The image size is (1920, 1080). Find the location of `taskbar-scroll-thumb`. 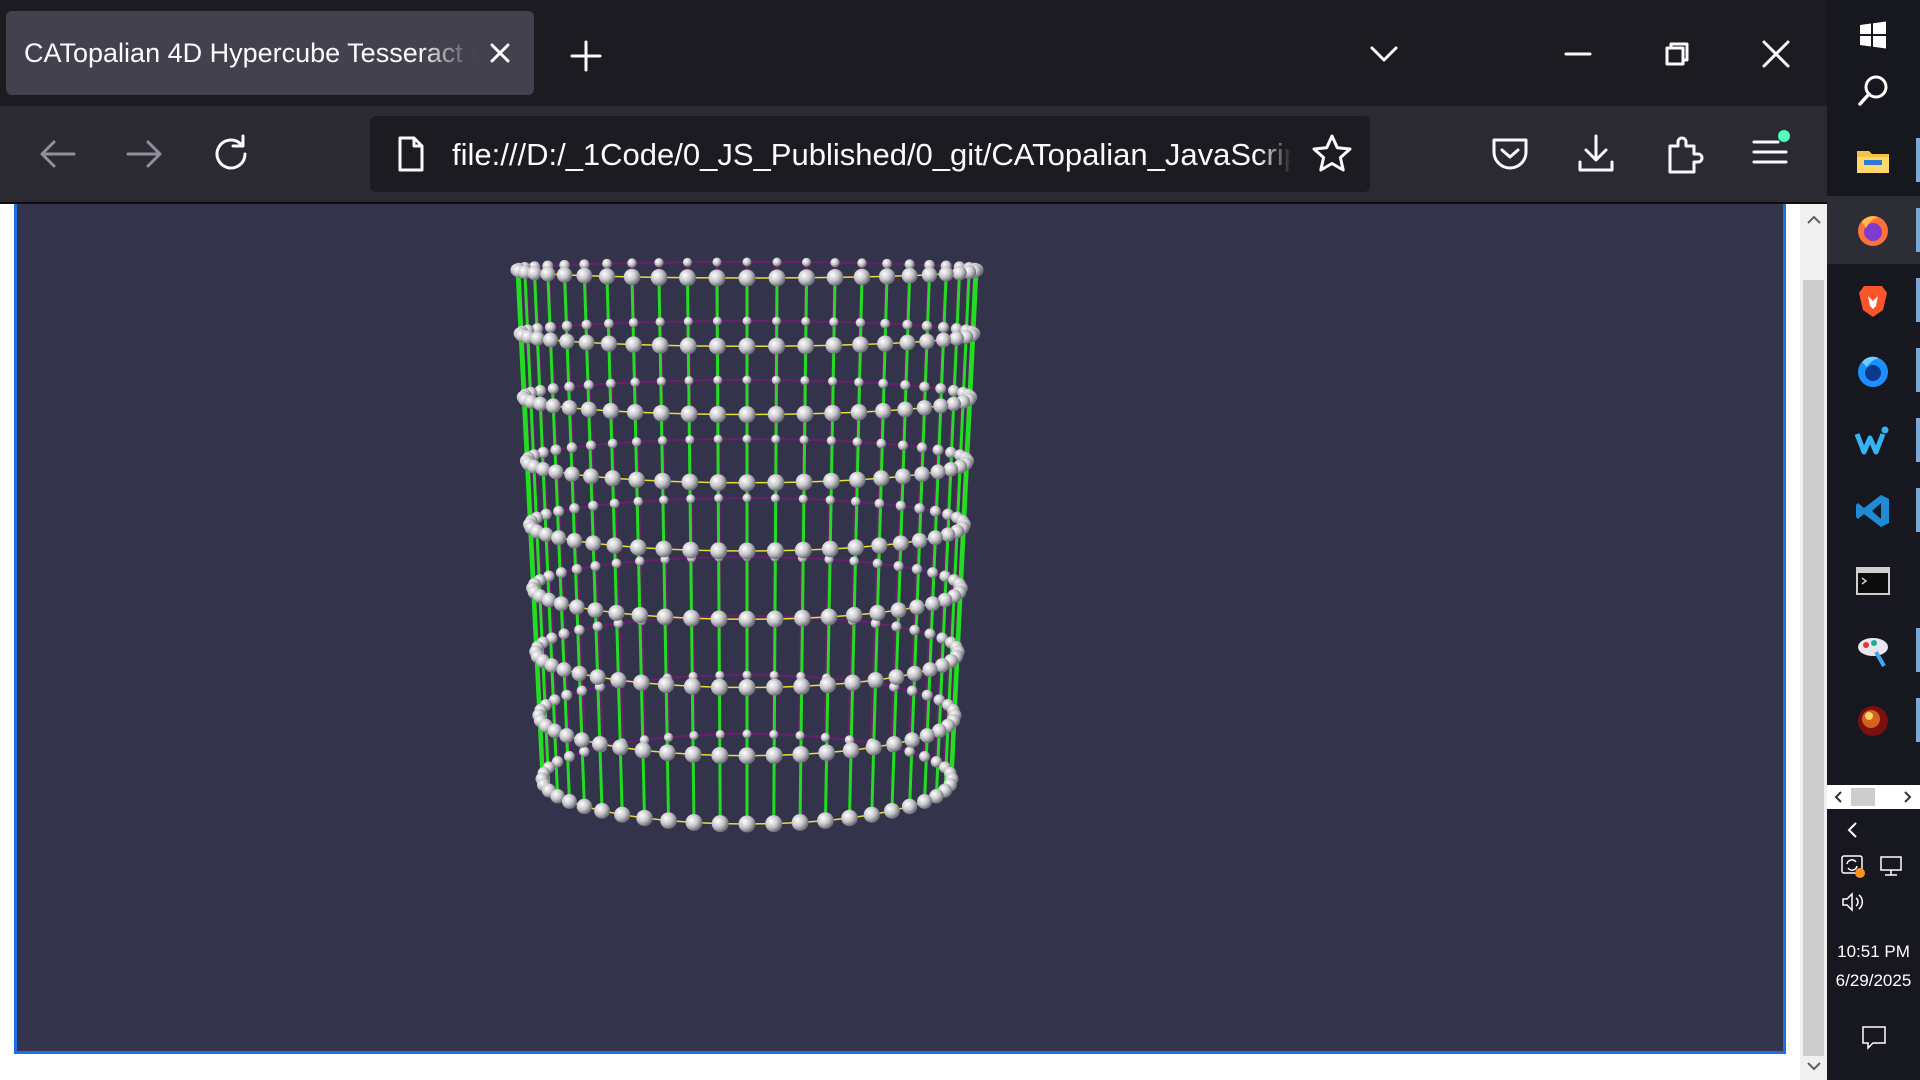

taskbar-scroll-thumb is located at coordinates (1863, 797).